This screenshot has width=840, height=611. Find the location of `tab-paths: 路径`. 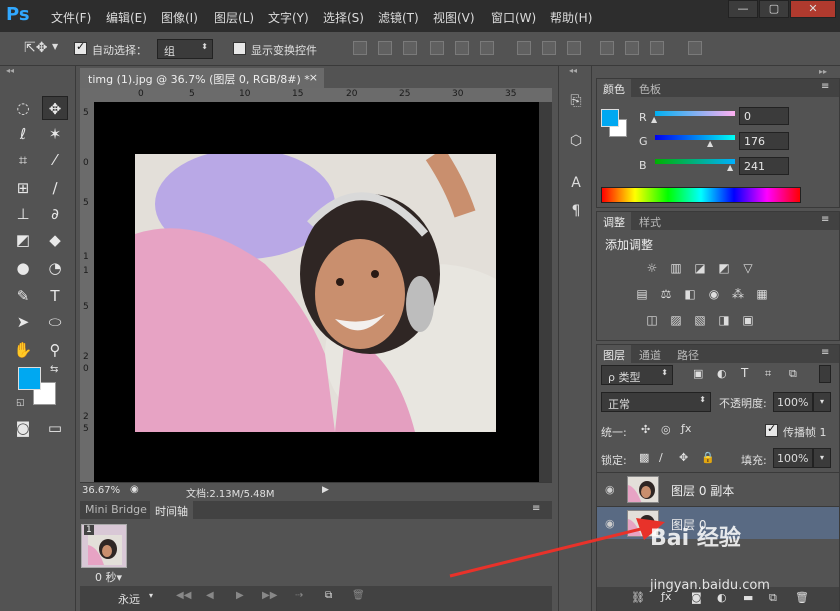

tab-paths: 路径 is located at coordinates (688, 354).